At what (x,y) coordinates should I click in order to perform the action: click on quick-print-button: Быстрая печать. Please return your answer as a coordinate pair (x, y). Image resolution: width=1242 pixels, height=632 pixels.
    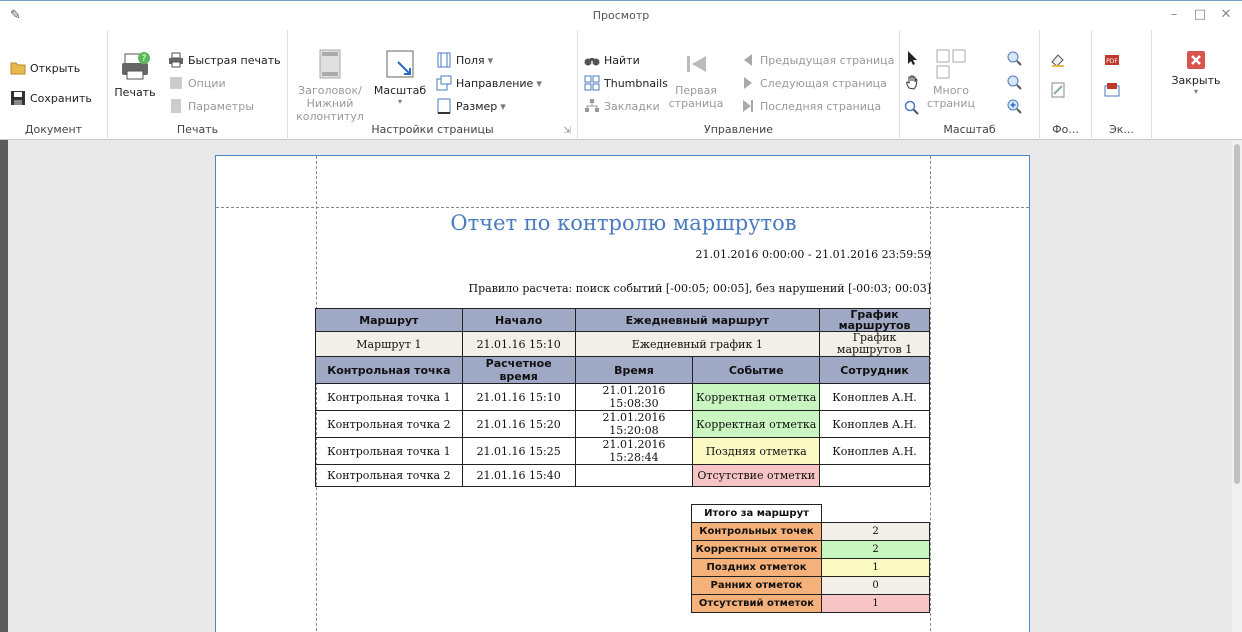
    Looking at the image, I should click on (224, 60).